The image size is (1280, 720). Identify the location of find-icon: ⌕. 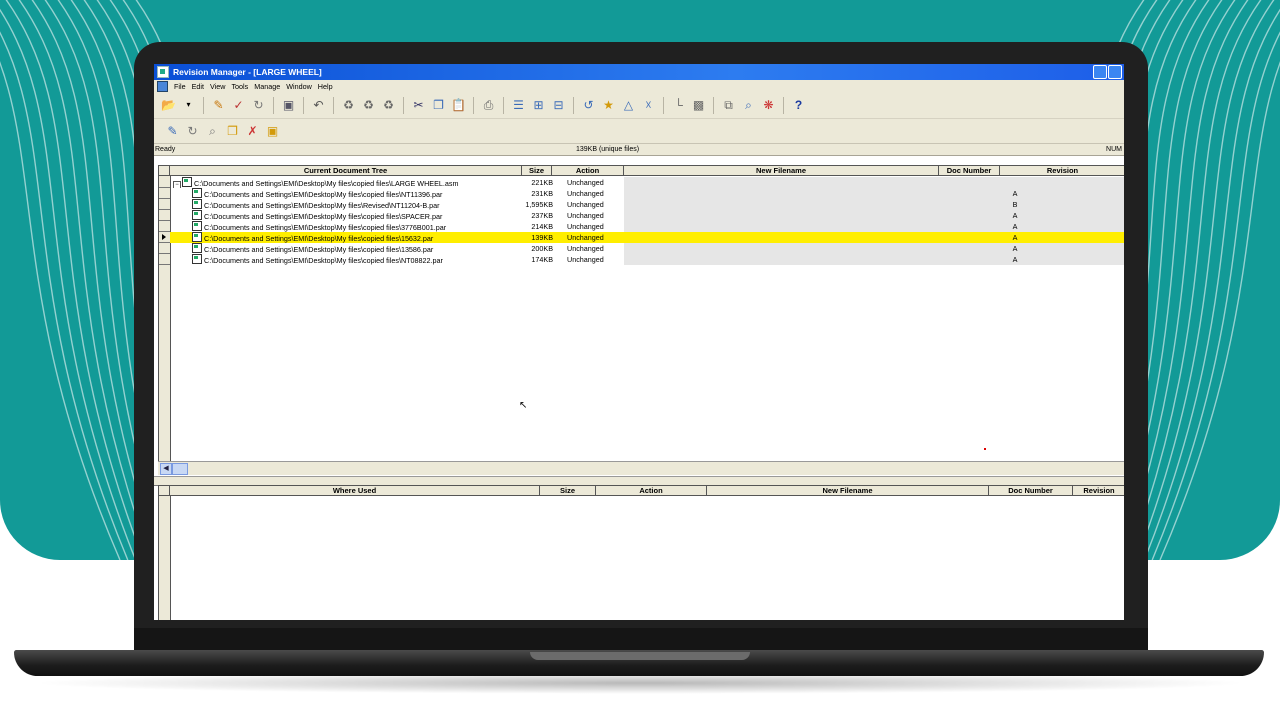
(748, 105).